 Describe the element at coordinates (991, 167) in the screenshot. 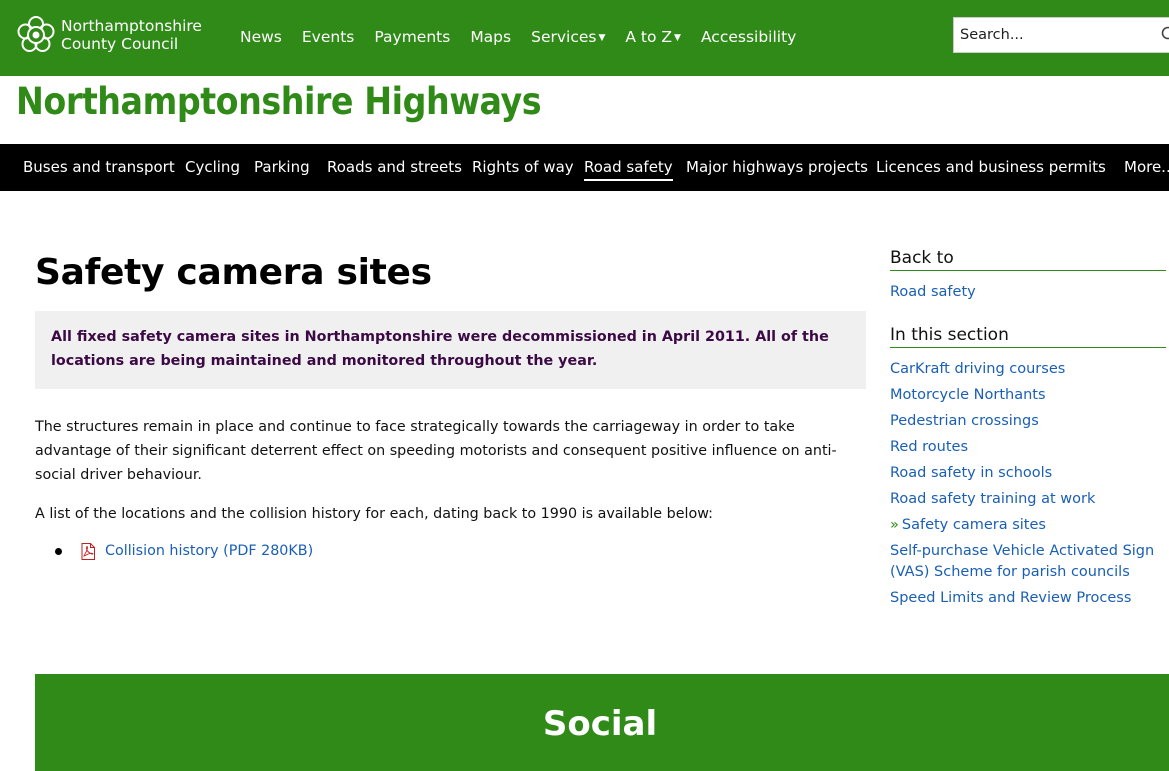

I see `nav-licences-and-business-permits: Licences and business permits` at that location.